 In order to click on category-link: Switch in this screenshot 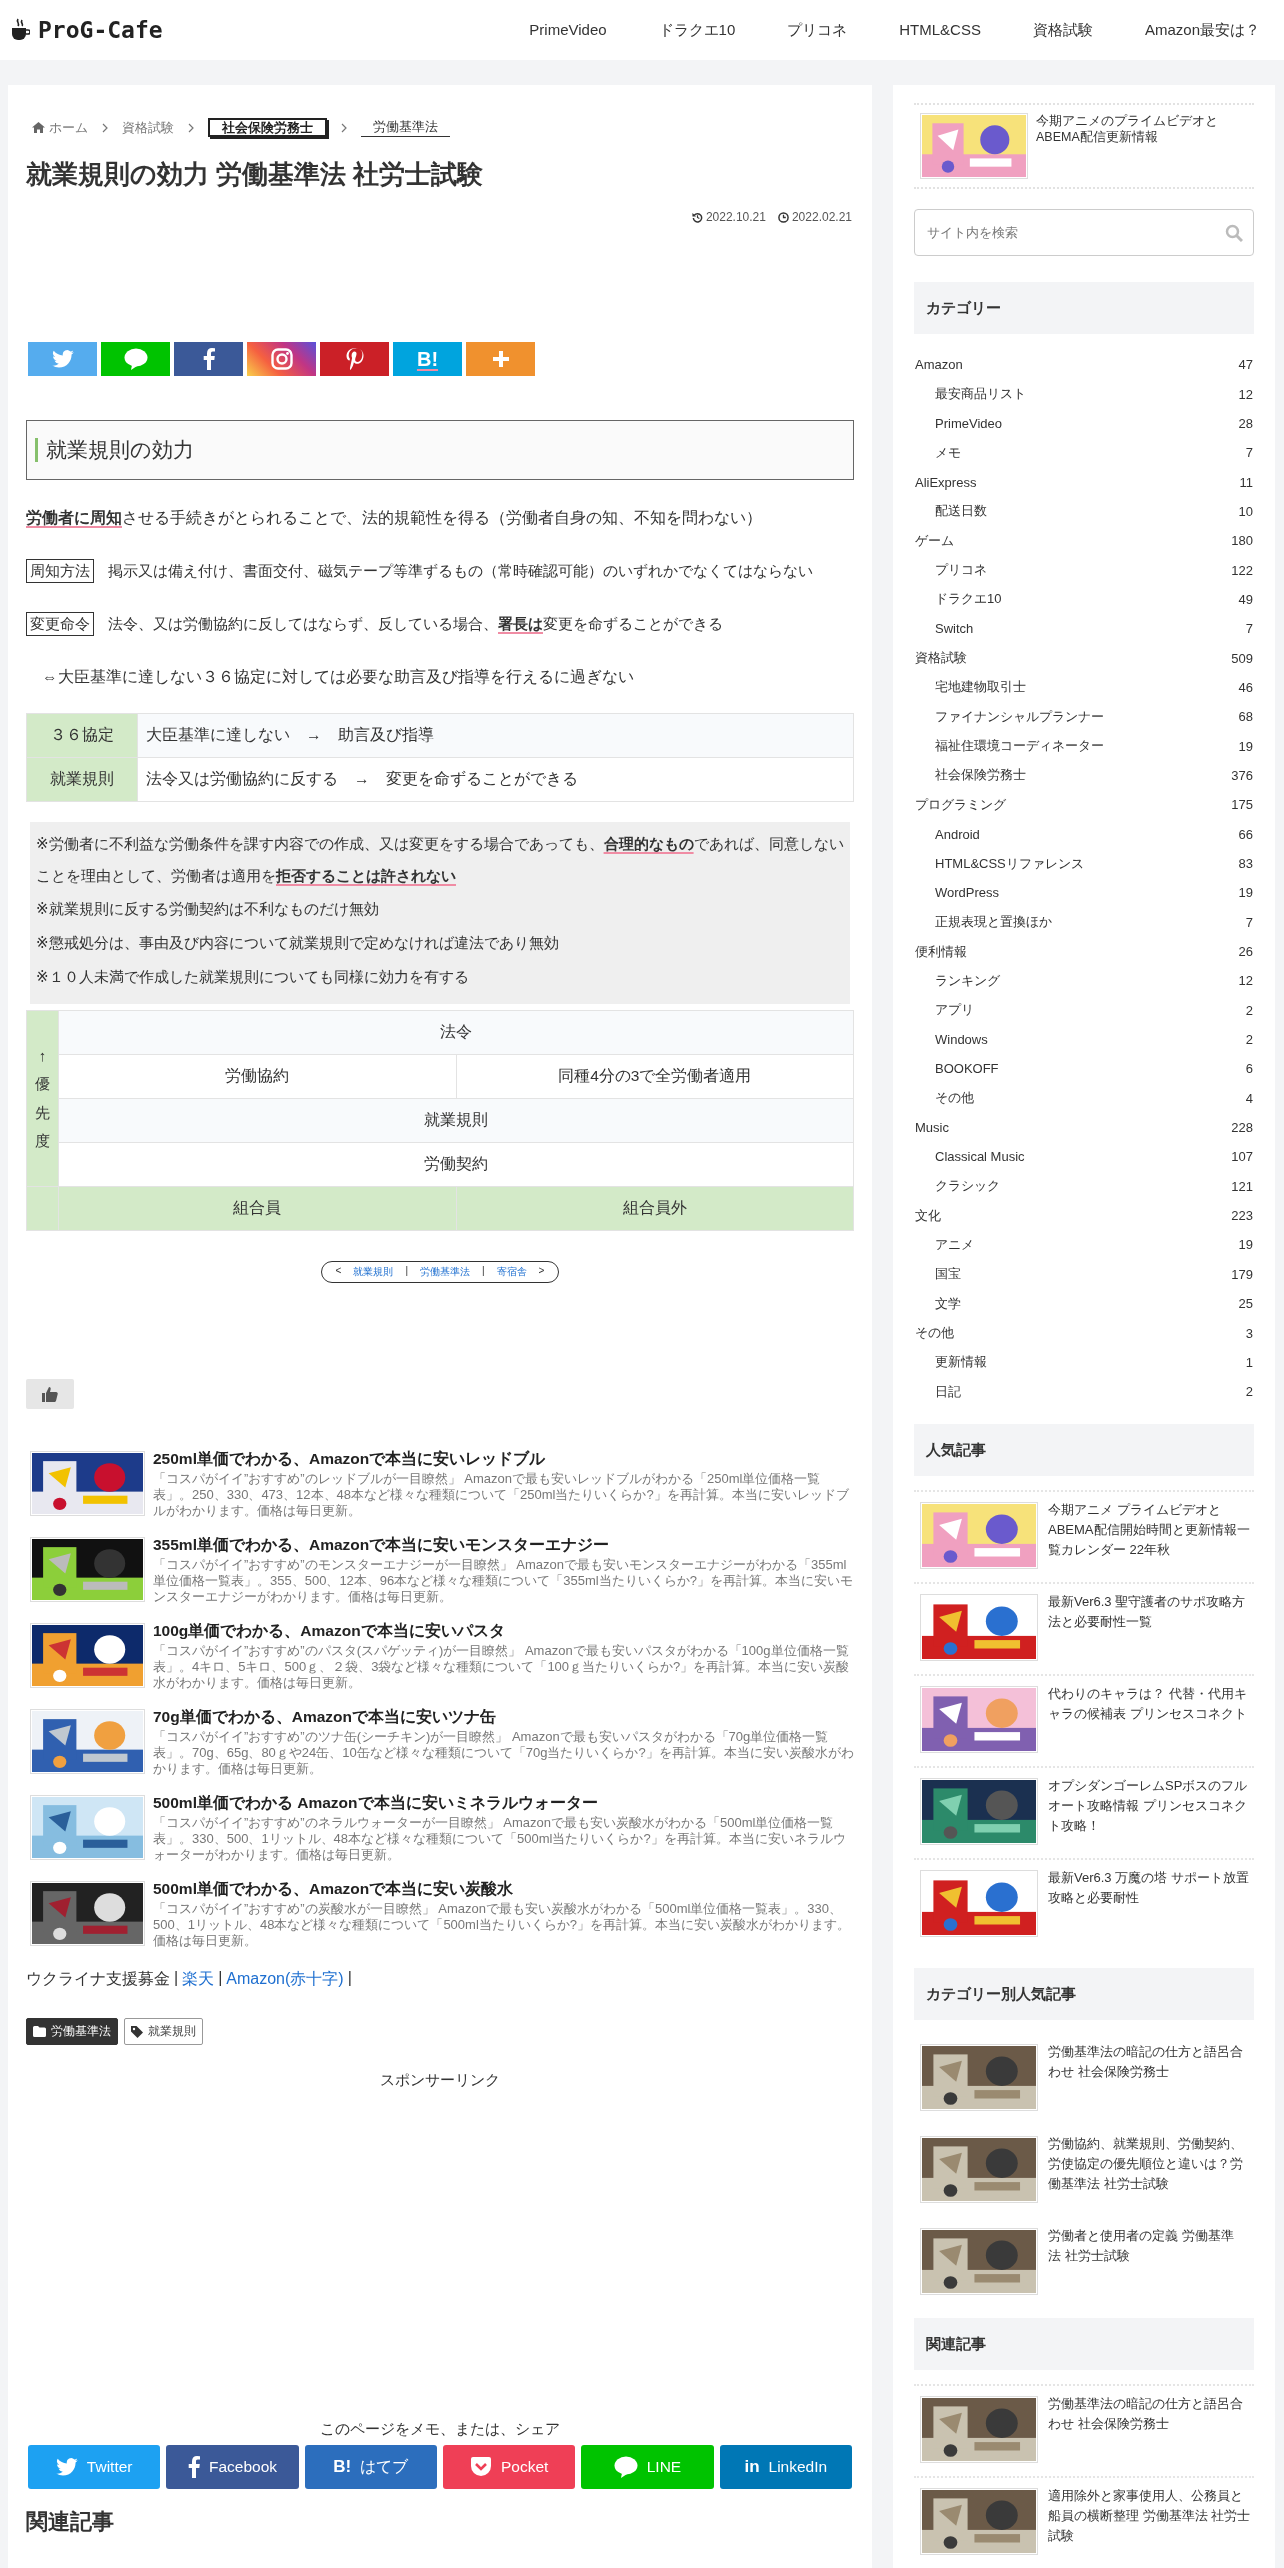, I will do `click(954, 629)`.